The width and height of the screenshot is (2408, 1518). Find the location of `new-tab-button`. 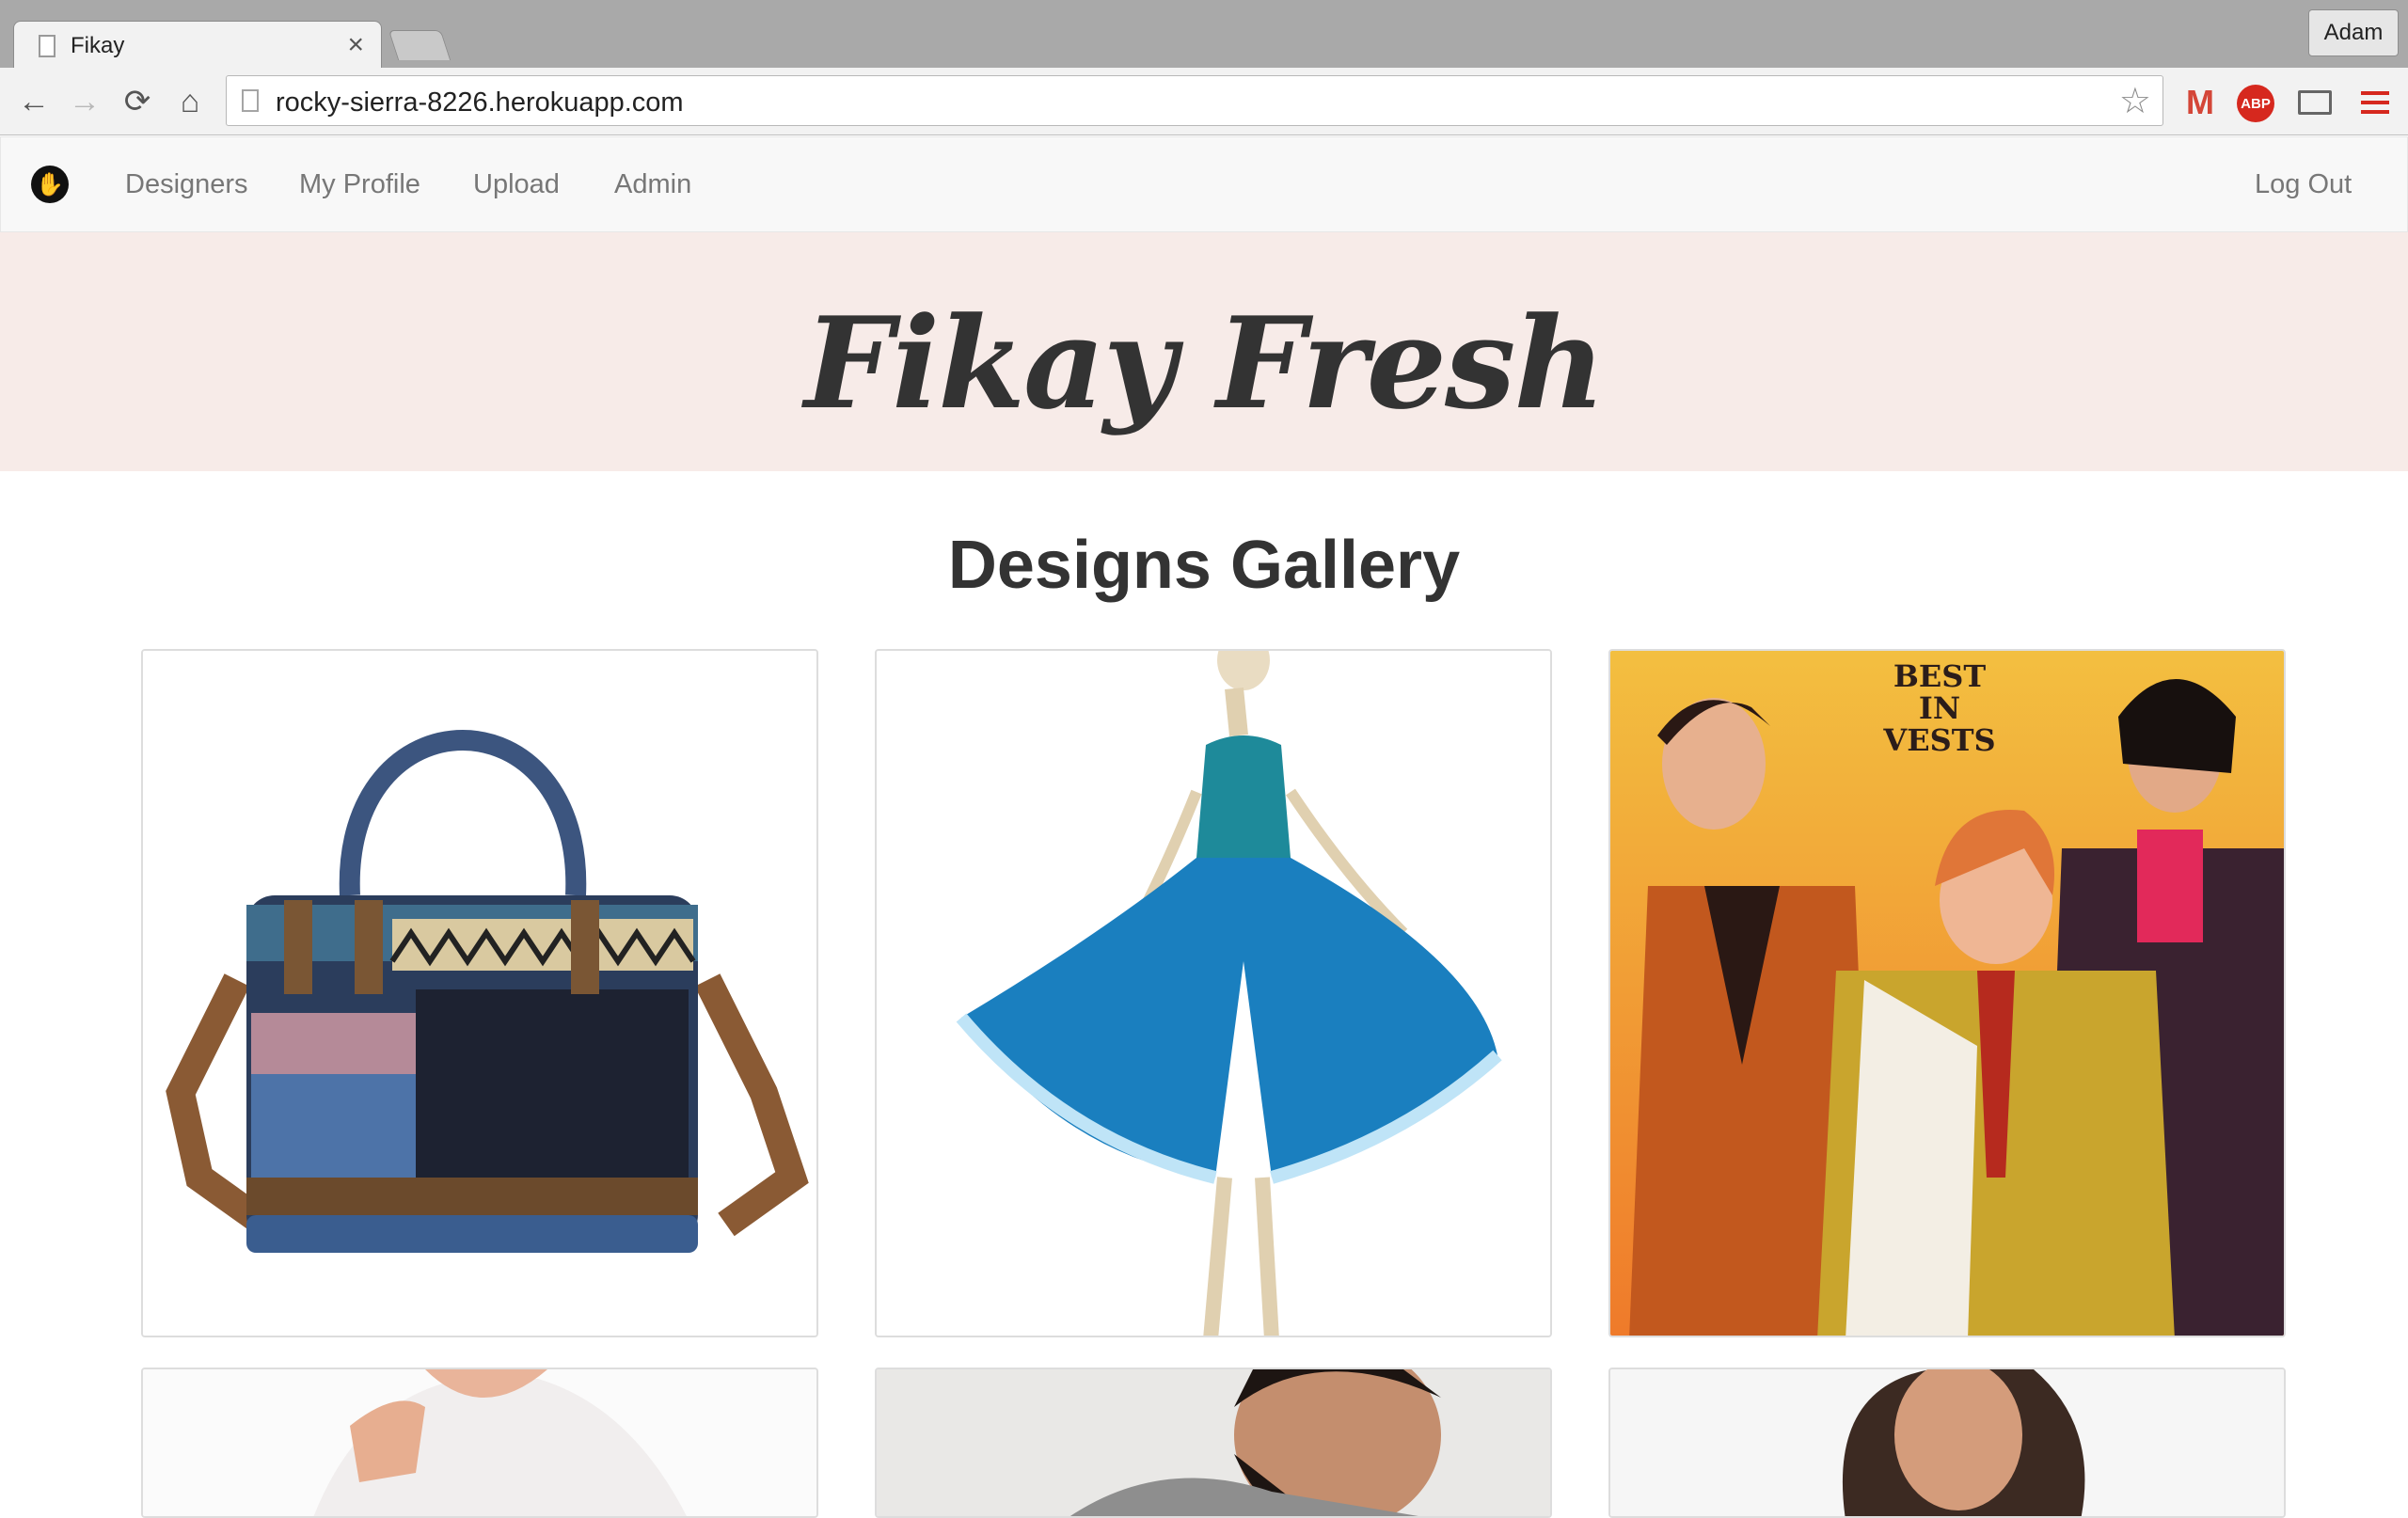

new-tab-button is located at coordinates (420, 45).